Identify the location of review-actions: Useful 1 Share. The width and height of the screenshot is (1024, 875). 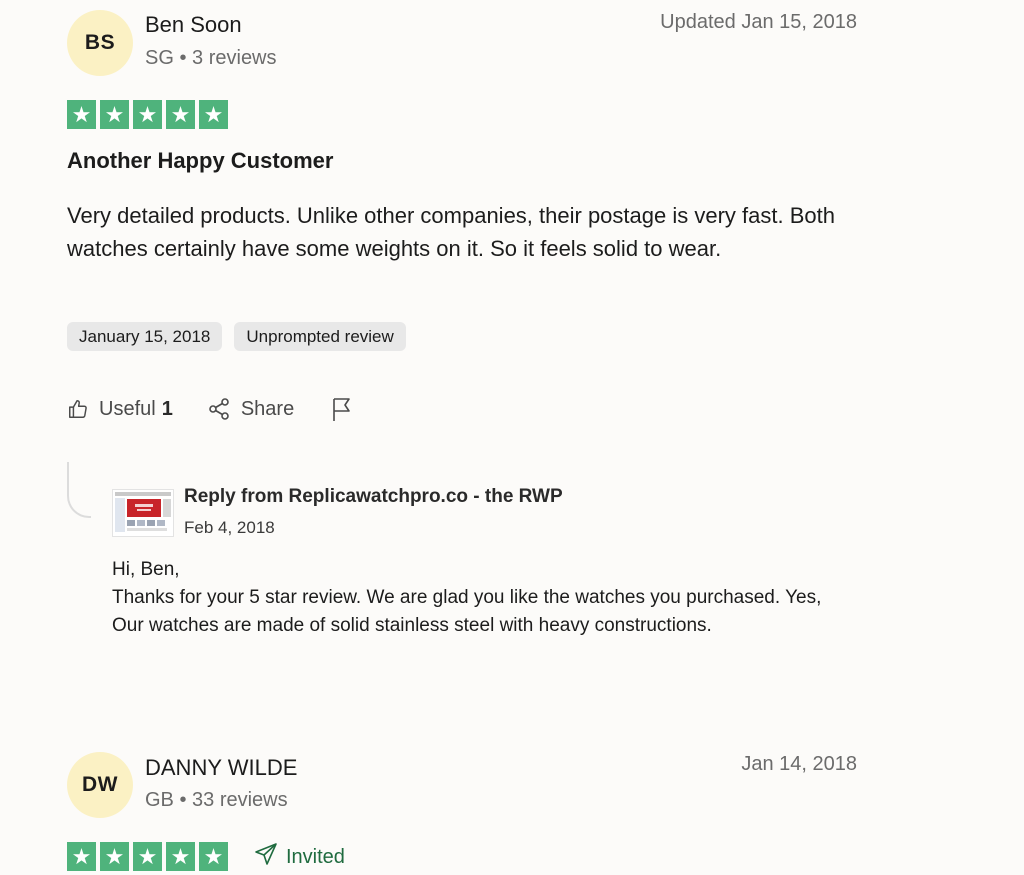
(210, 409).